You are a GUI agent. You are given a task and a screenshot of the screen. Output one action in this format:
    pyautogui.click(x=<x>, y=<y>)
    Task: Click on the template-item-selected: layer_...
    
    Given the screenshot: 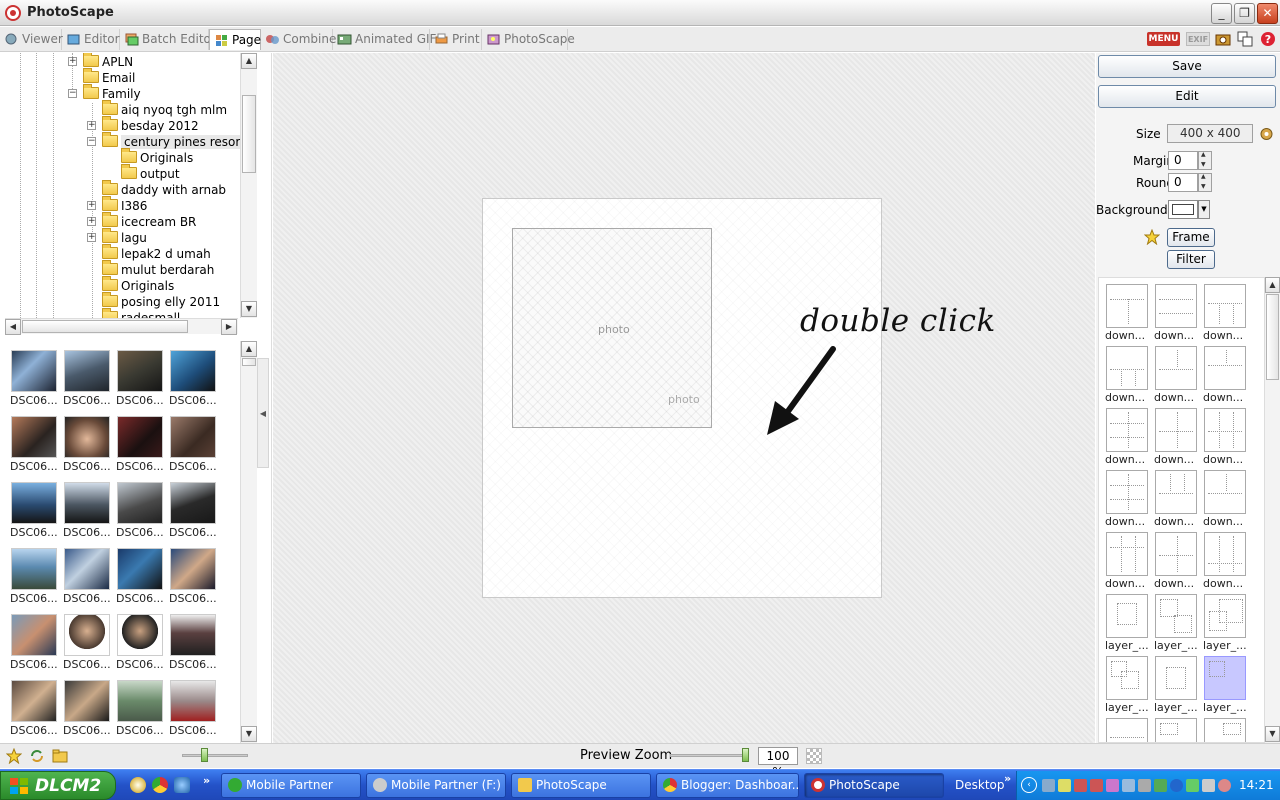 What is the action you would take?
    pyautogui.click(x=1226, y=685)
    